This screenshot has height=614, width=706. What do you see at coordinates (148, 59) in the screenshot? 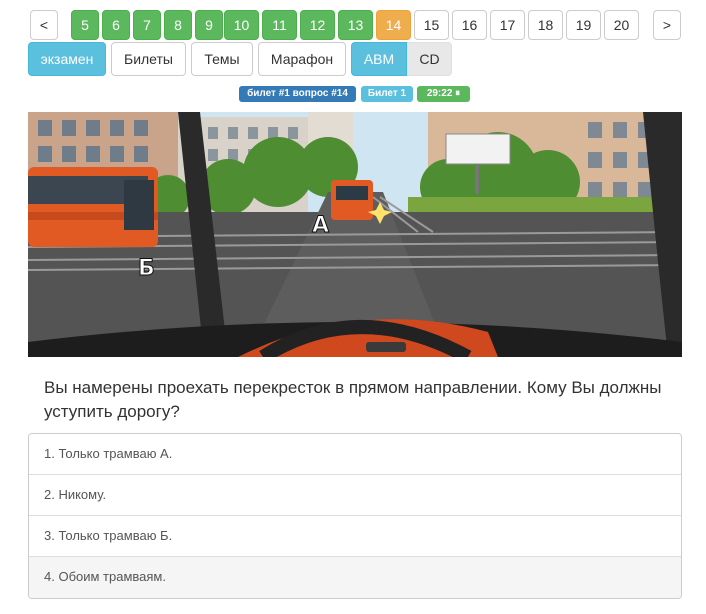
I see `tickets-mode-button: Билеты` at bounding box center [148, 59].